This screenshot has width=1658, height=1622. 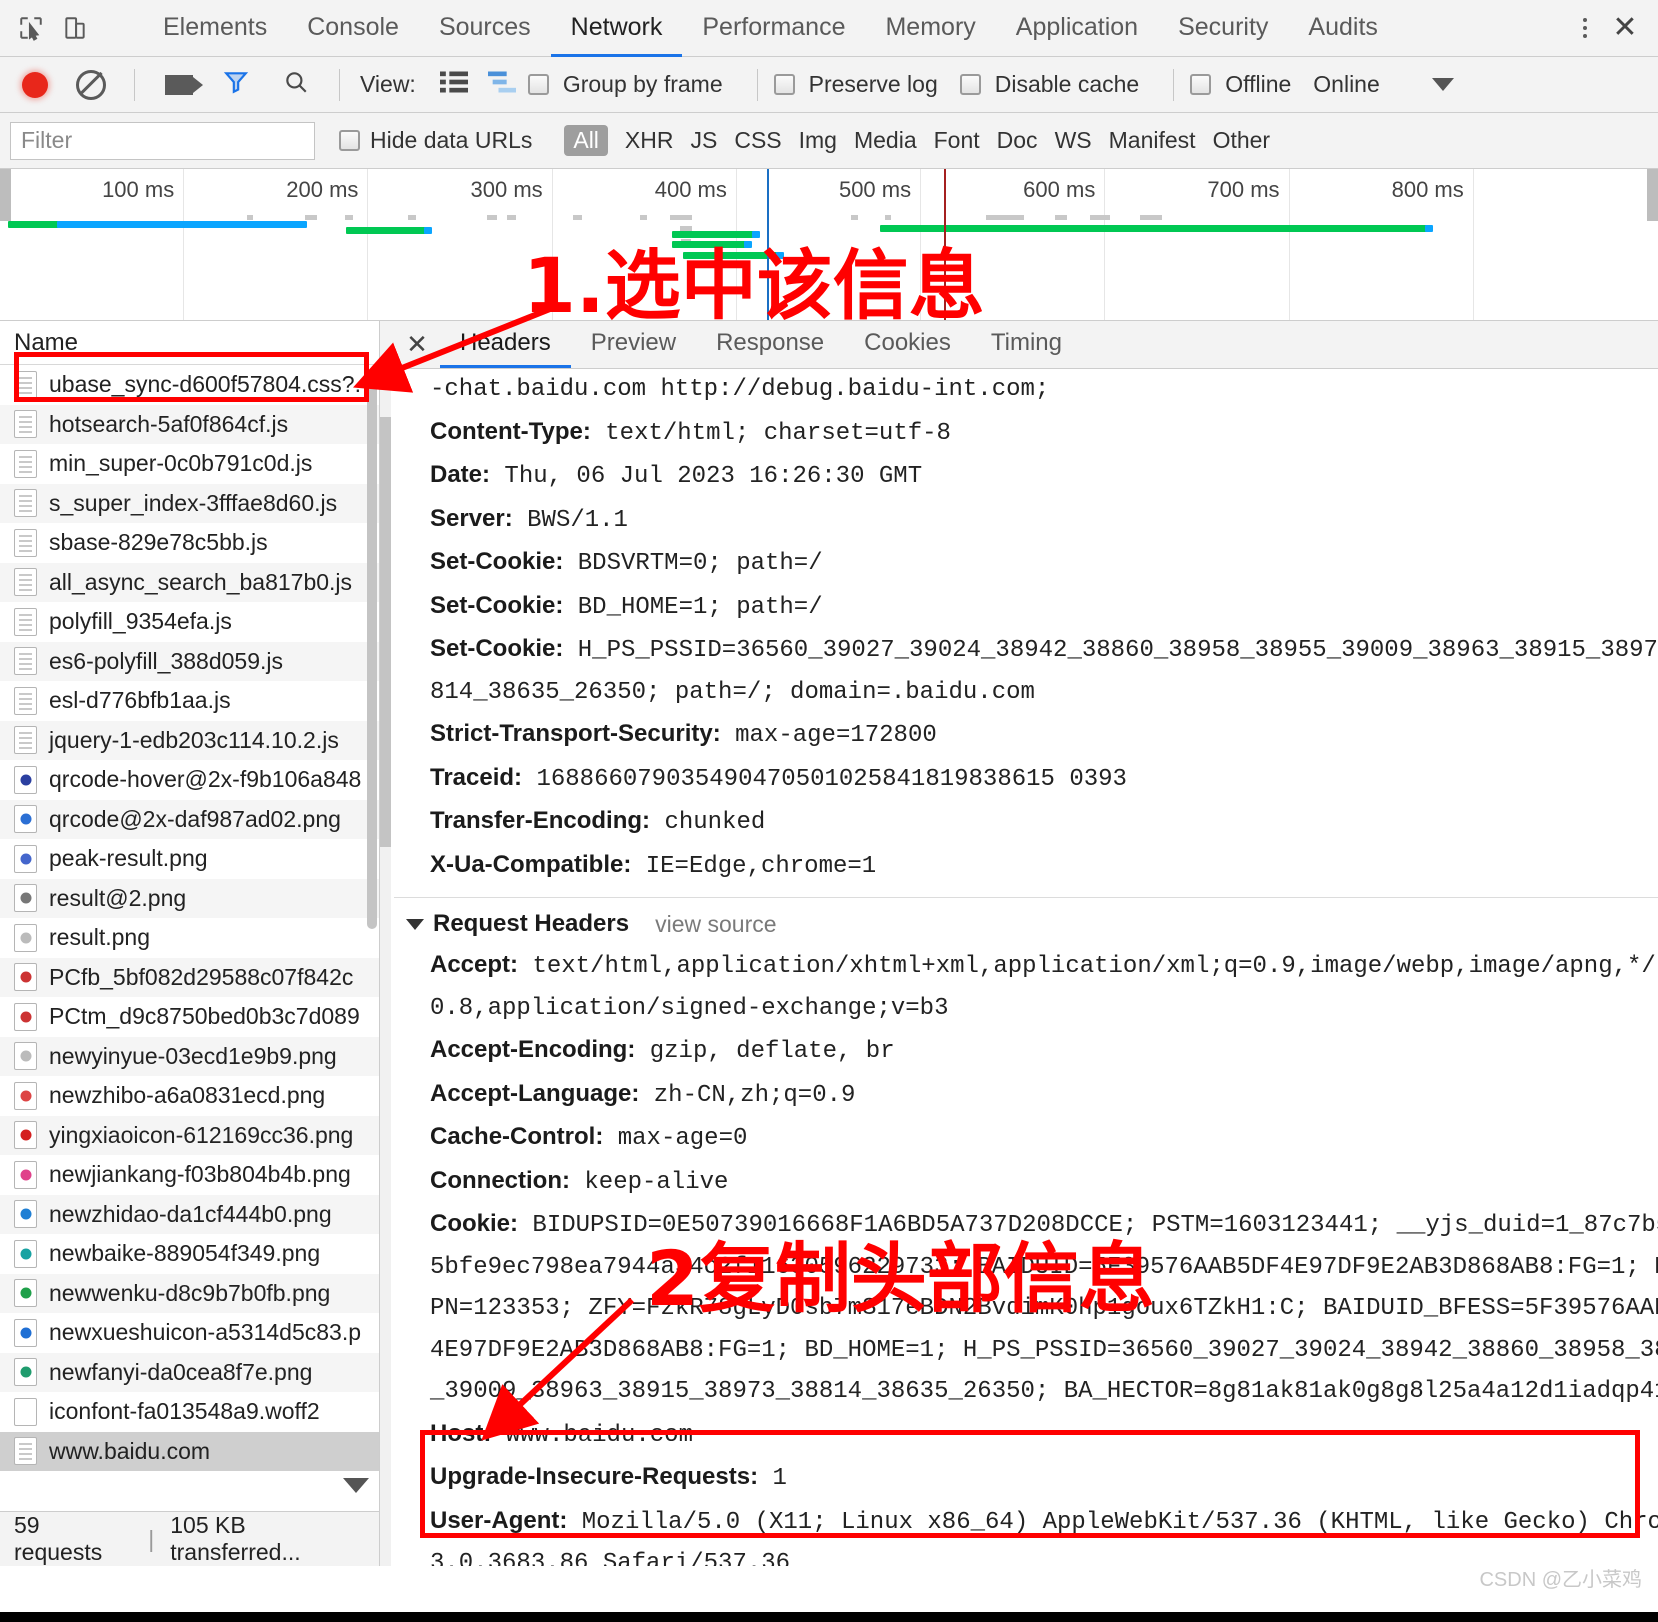 What do you see at coordinates (770, 344) in the screenshot?
I see `details-tab-response: Response` at bounding box center [770, 344].